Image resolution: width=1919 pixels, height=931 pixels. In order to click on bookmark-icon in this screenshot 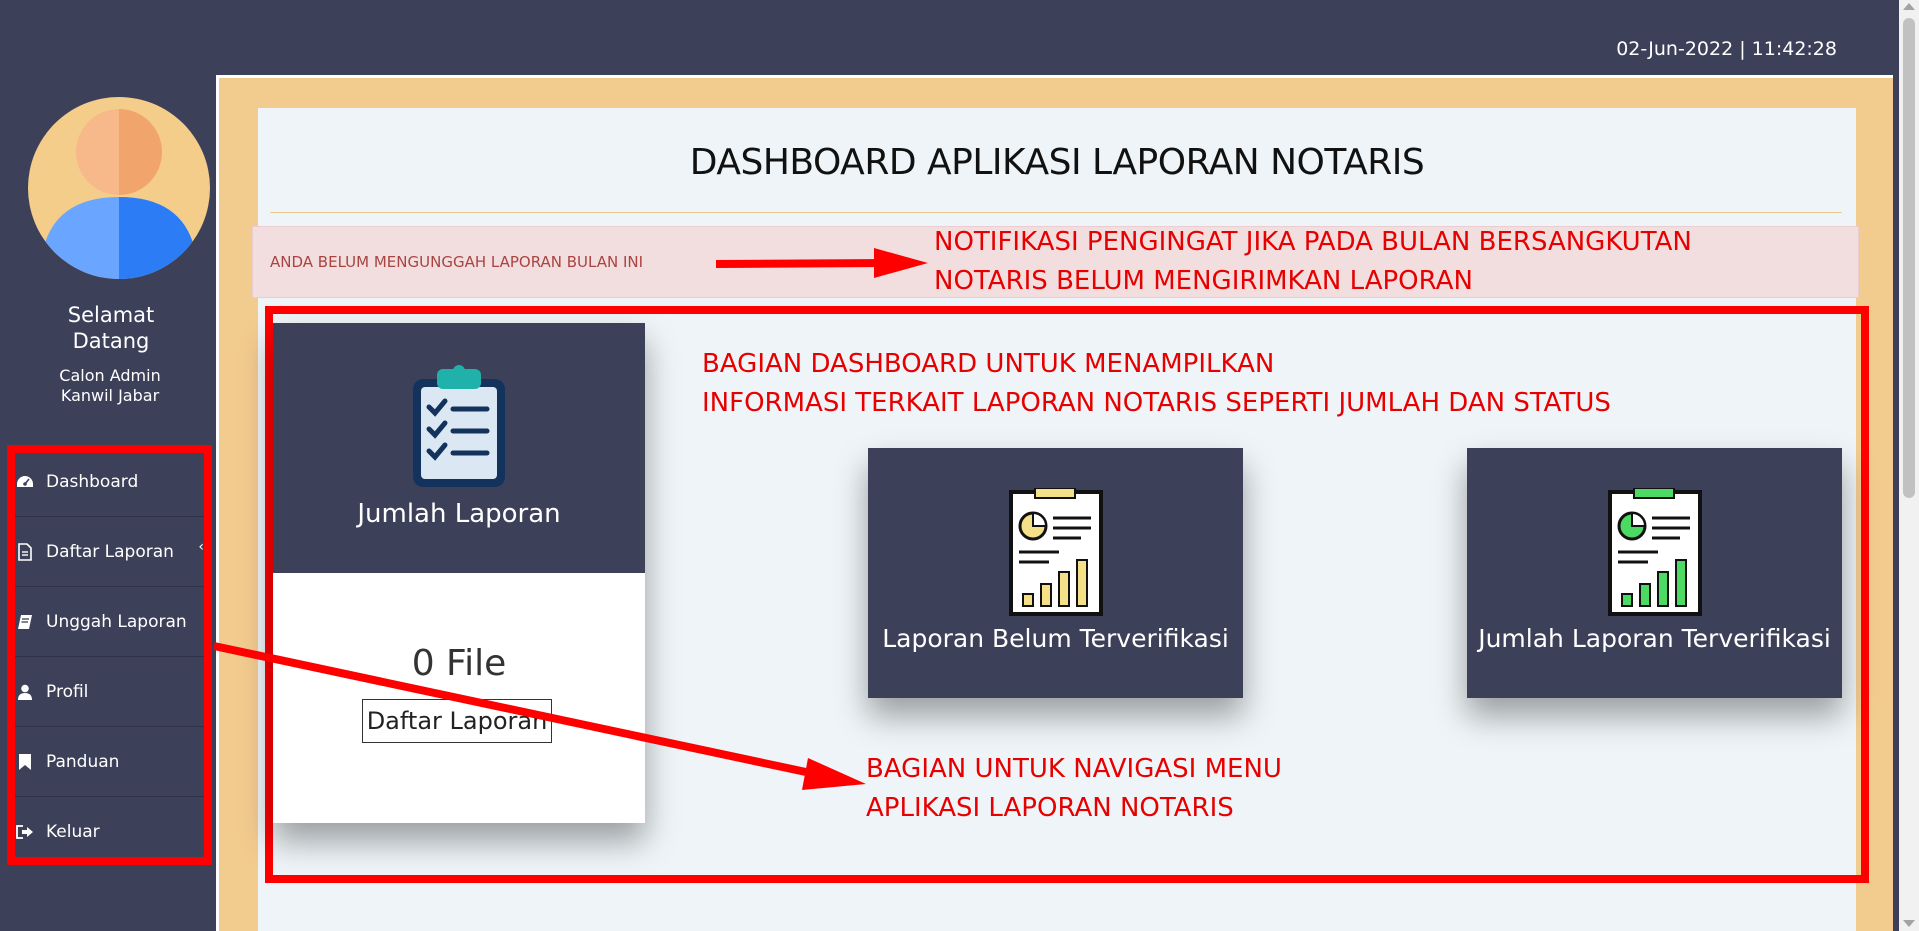, I will do `click(25, 762)`.